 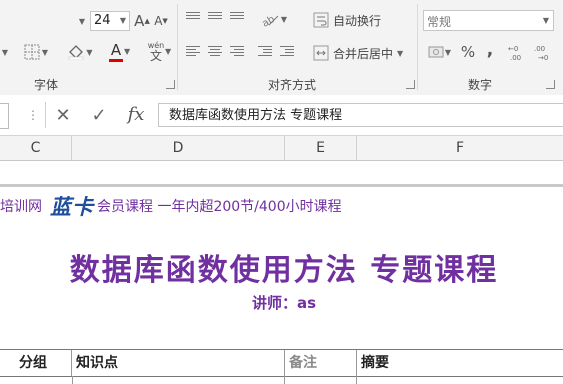 What do you see at coordinates (82, 21) in the screenshot?
I see `font-name-dropdown-arrow: ▼` at bounding box center [82, 21].